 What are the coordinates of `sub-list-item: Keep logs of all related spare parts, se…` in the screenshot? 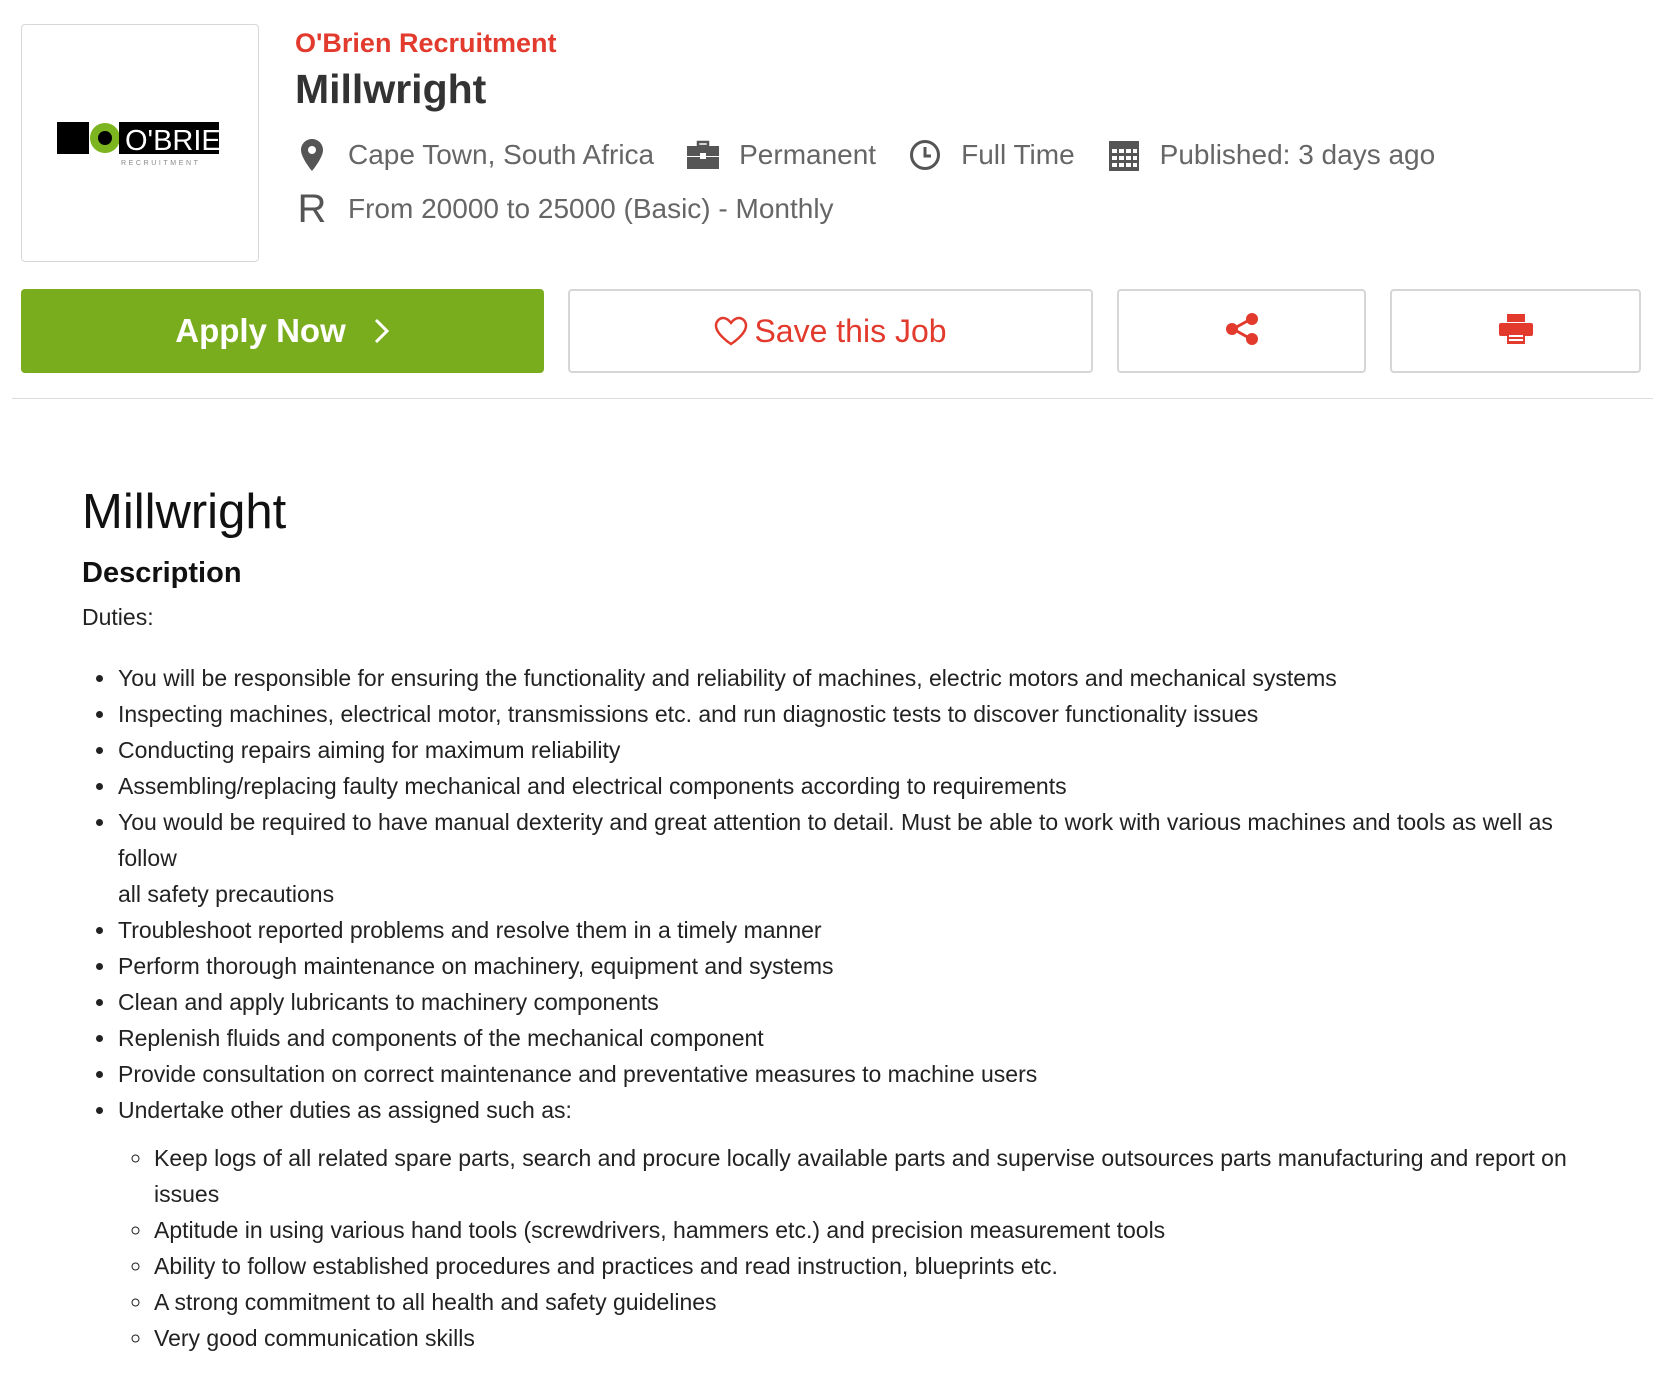 It's located at (867, 1176).